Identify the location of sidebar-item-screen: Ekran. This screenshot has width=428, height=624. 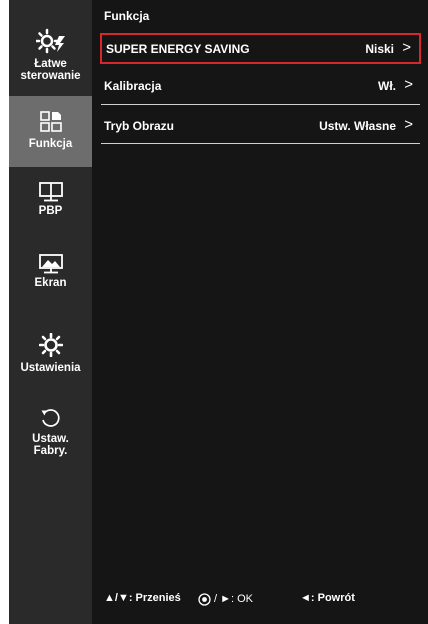
(50, 274).